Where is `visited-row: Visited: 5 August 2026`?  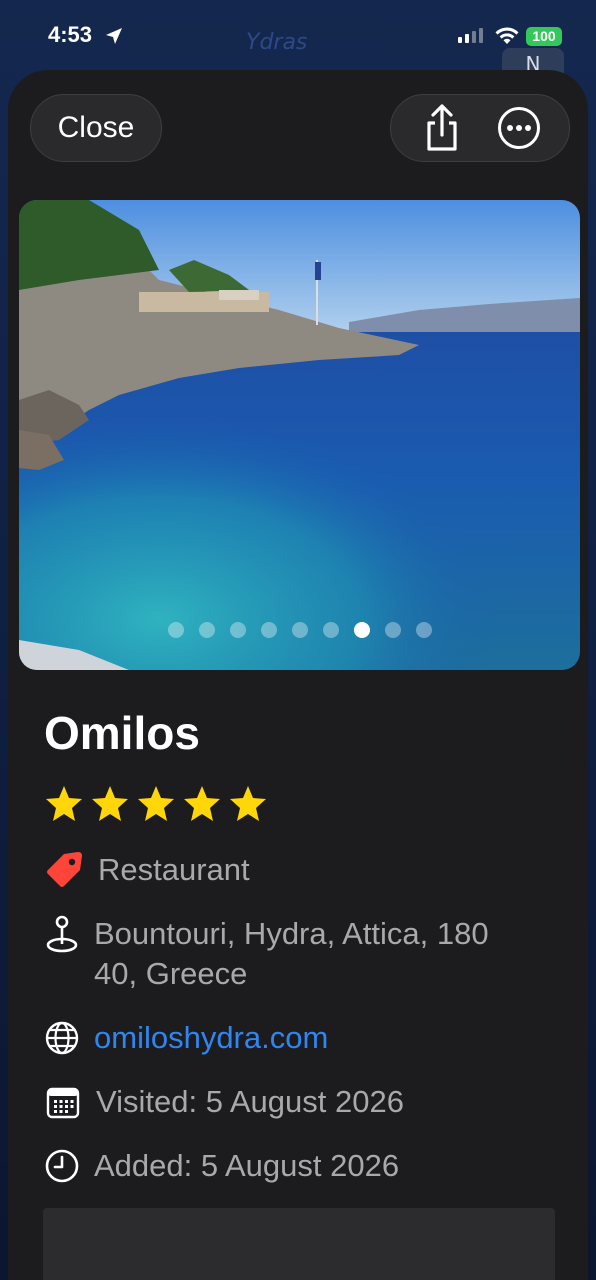
visited-row: Visited: 5 August 2026 is located at coordinates (224, 1102).